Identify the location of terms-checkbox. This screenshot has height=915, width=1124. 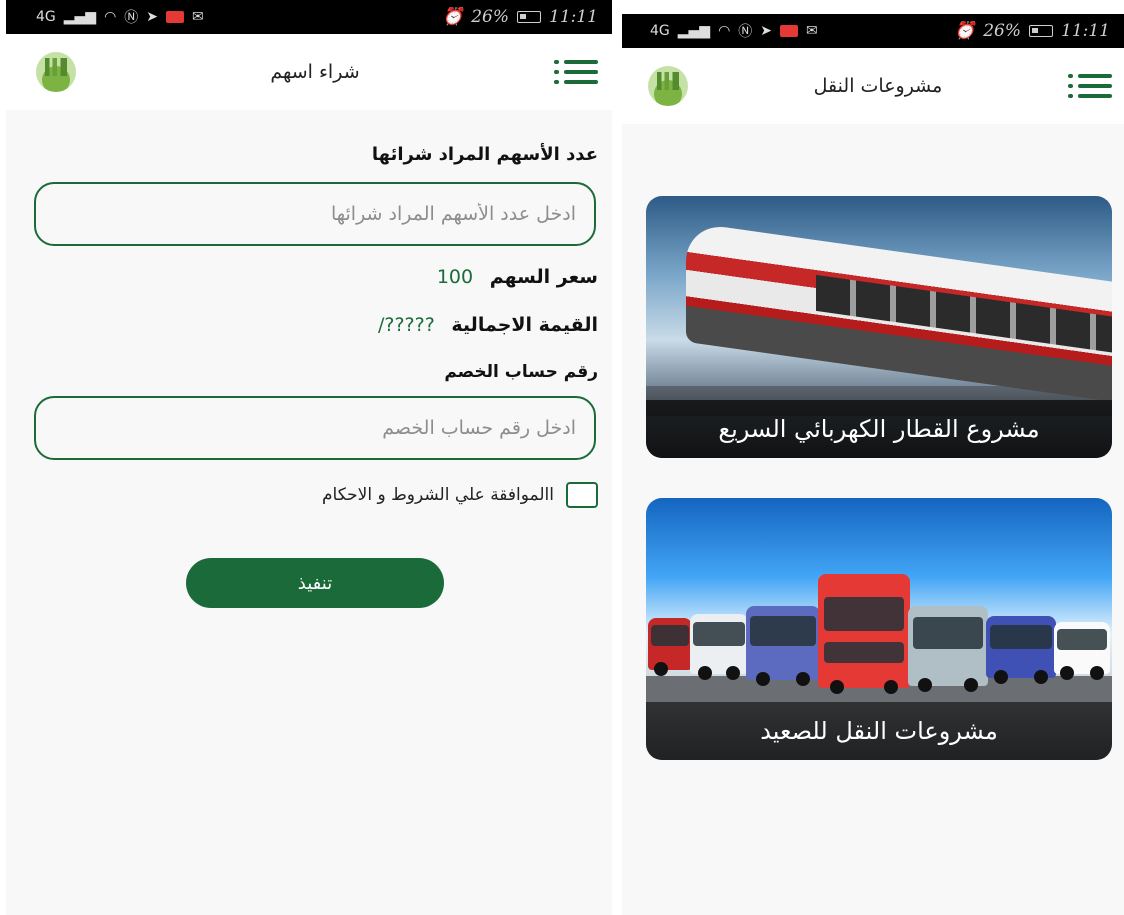
(582, 495).